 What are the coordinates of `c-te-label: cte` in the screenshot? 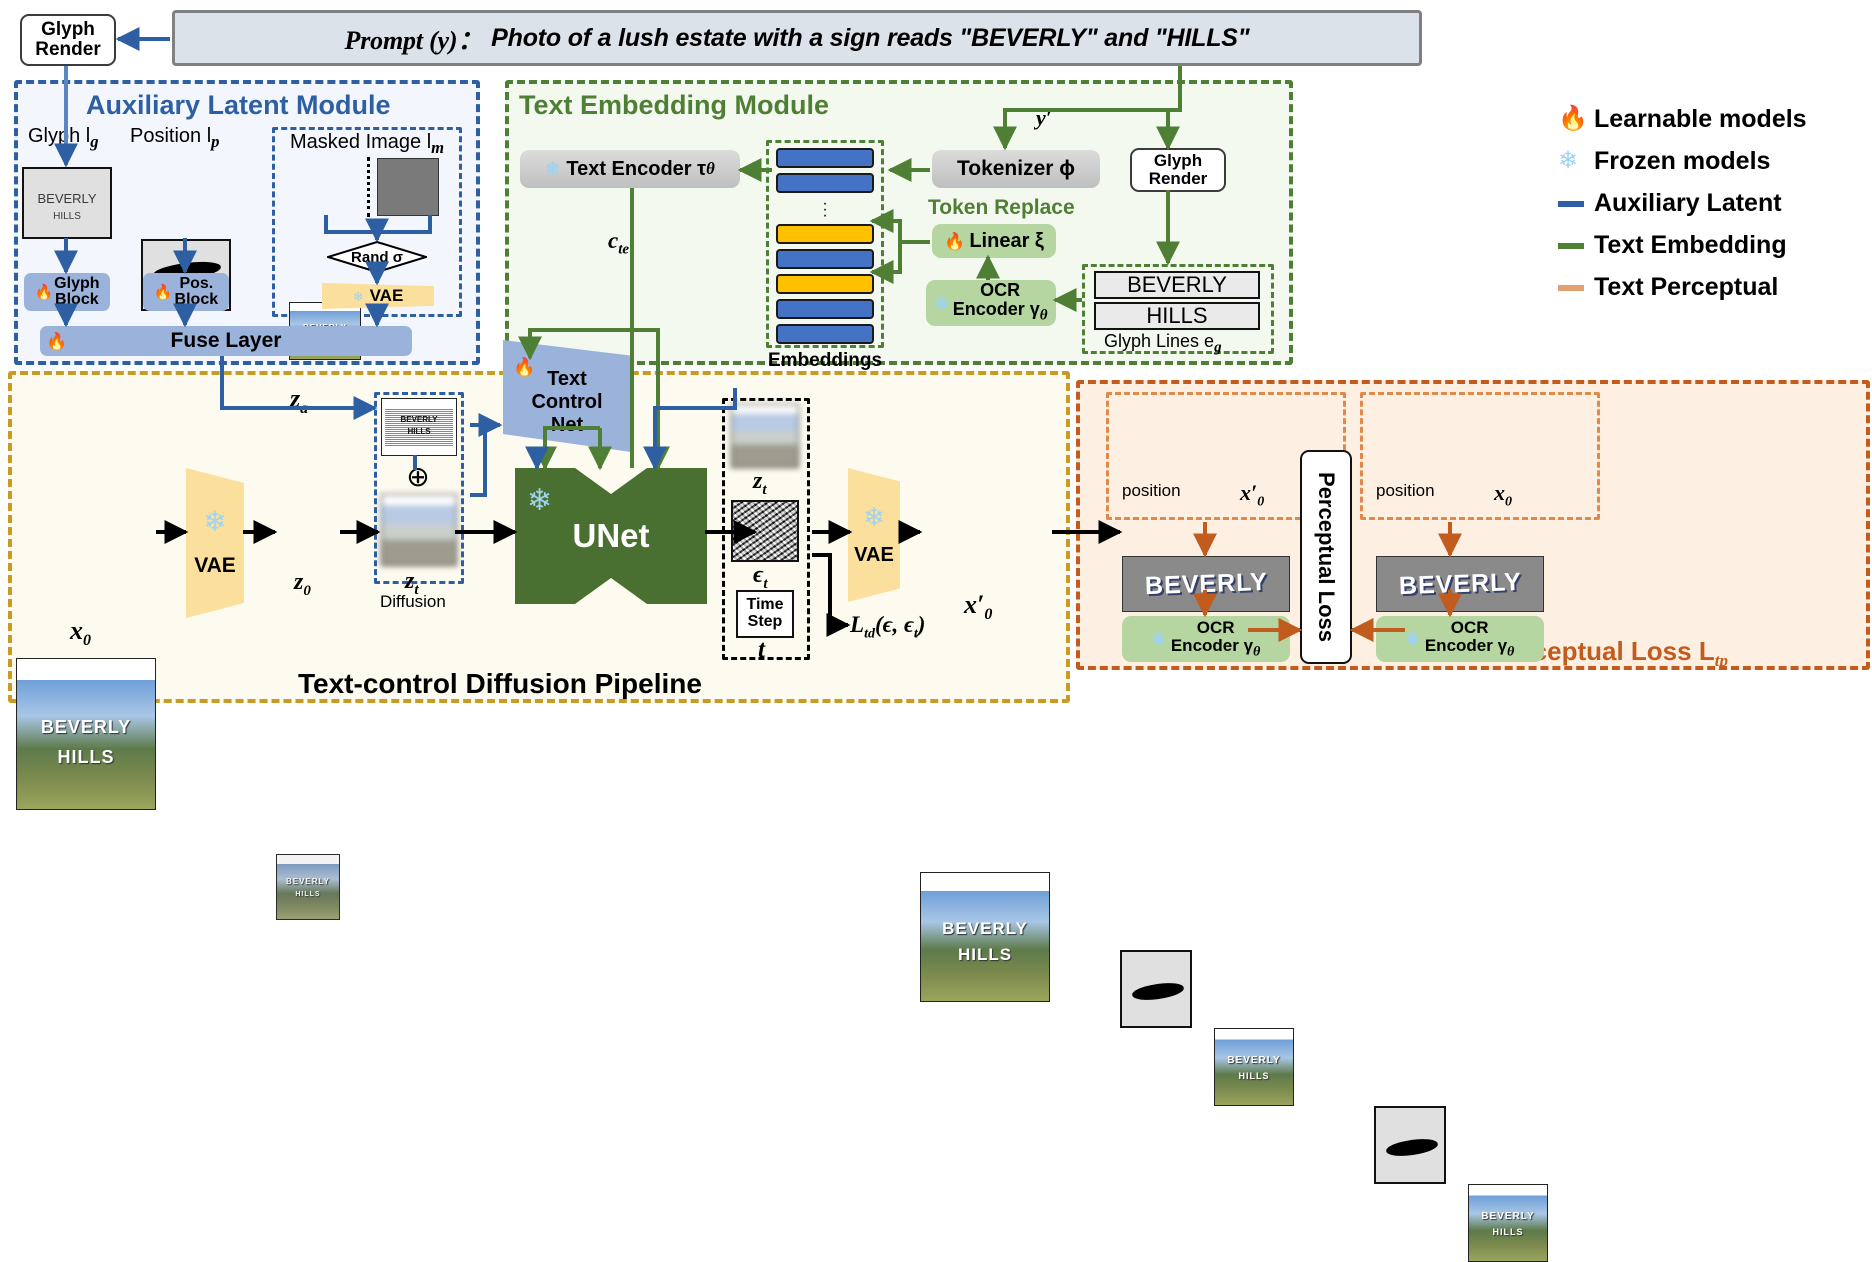 It's located at (619, 243).